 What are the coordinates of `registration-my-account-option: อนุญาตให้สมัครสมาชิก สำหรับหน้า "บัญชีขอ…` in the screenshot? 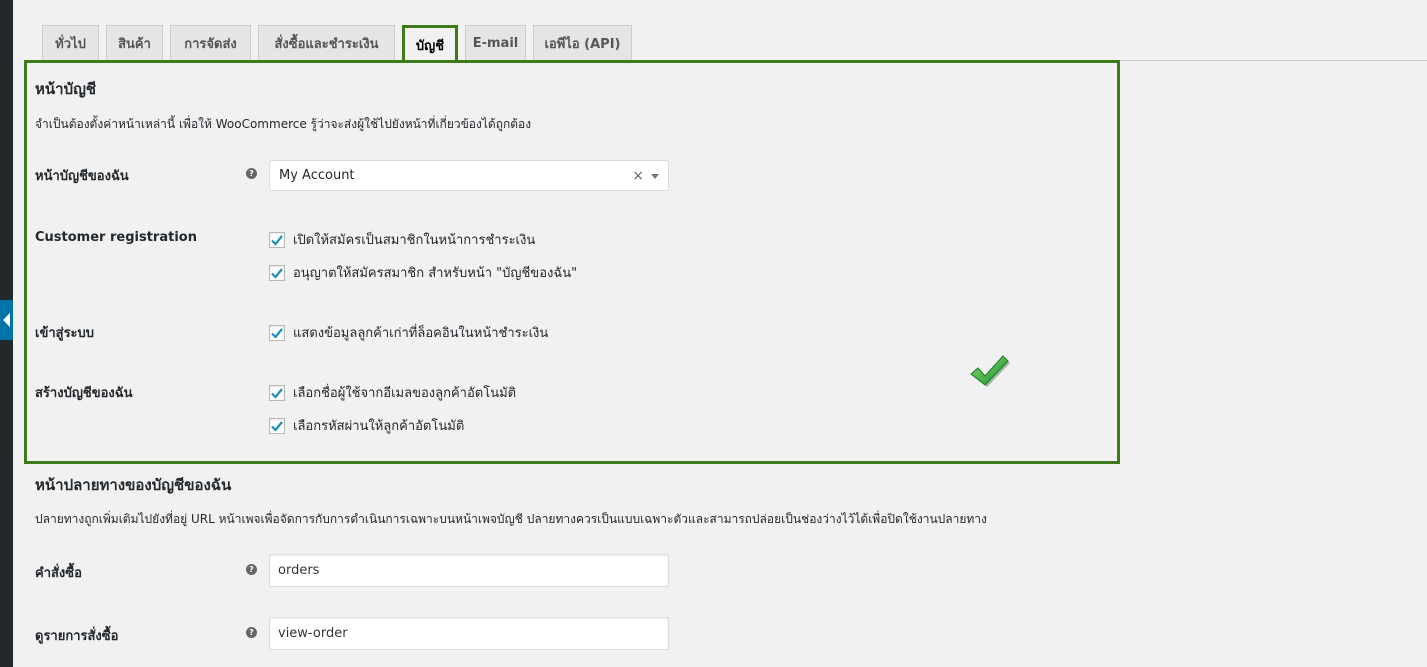 It's located at (423, 272).